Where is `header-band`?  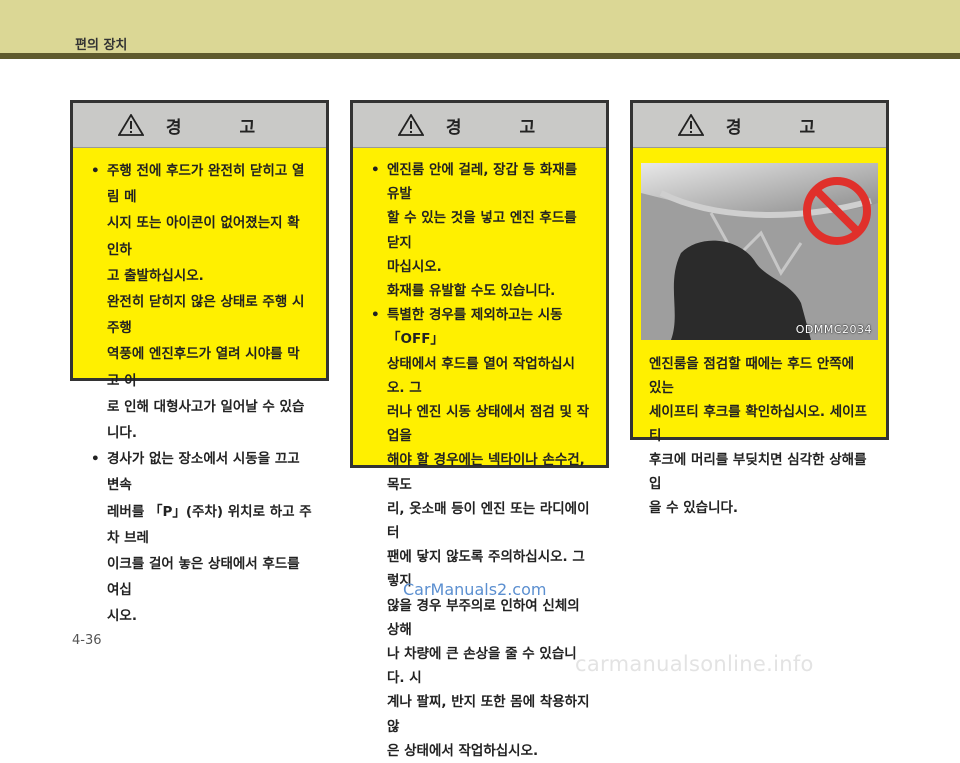 header-band is located at coordinates (480, 26).